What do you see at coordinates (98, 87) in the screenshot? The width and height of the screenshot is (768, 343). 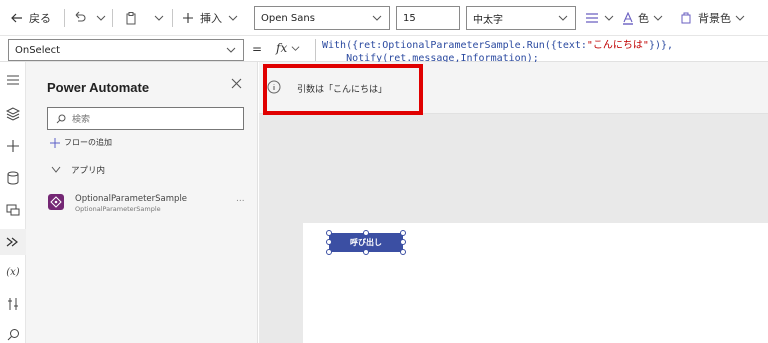 I see `panel-title: Power Automate` at bounding box center [98, 87].